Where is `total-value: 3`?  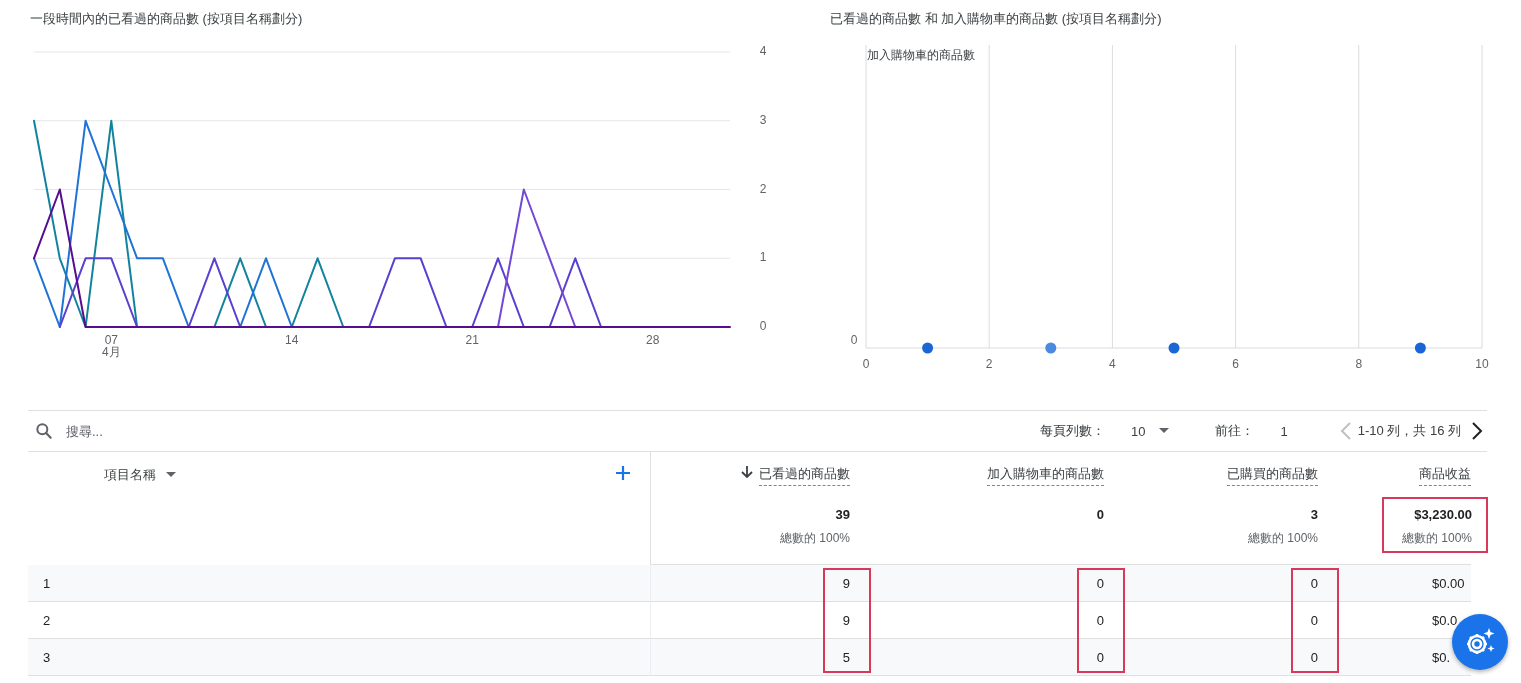 total-value: 3 is located at coordinates (1314, 514).